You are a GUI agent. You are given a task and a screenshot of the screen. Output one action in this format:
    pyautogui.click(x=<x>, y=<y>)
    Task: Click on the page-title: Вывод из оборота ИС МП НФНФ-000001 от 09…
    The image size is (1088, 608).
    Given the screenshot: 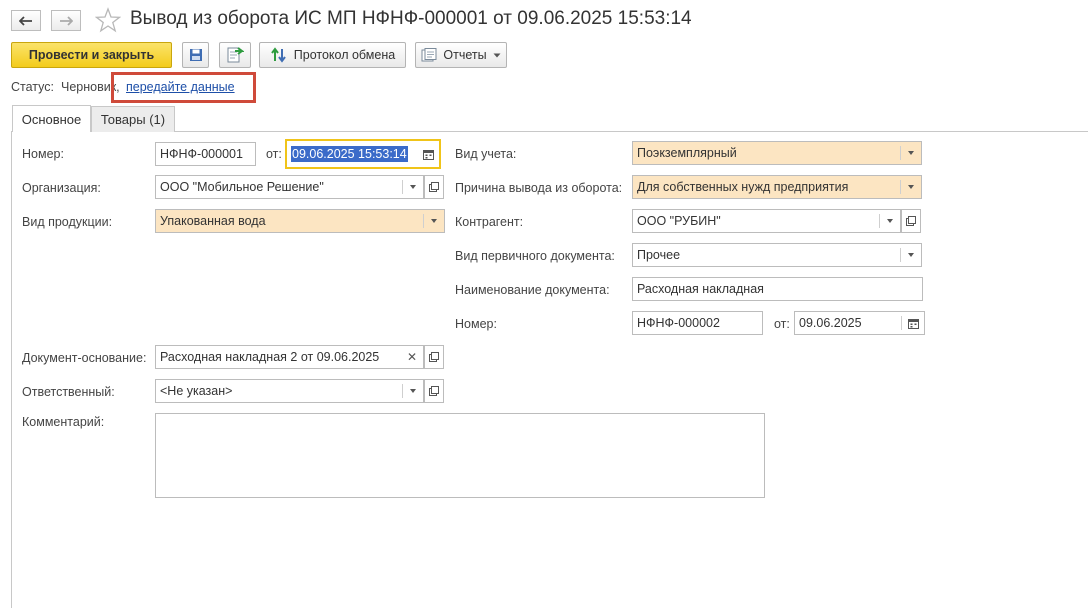 What is the action you would take?
    pyautogui.click(x=411, y=18)
    